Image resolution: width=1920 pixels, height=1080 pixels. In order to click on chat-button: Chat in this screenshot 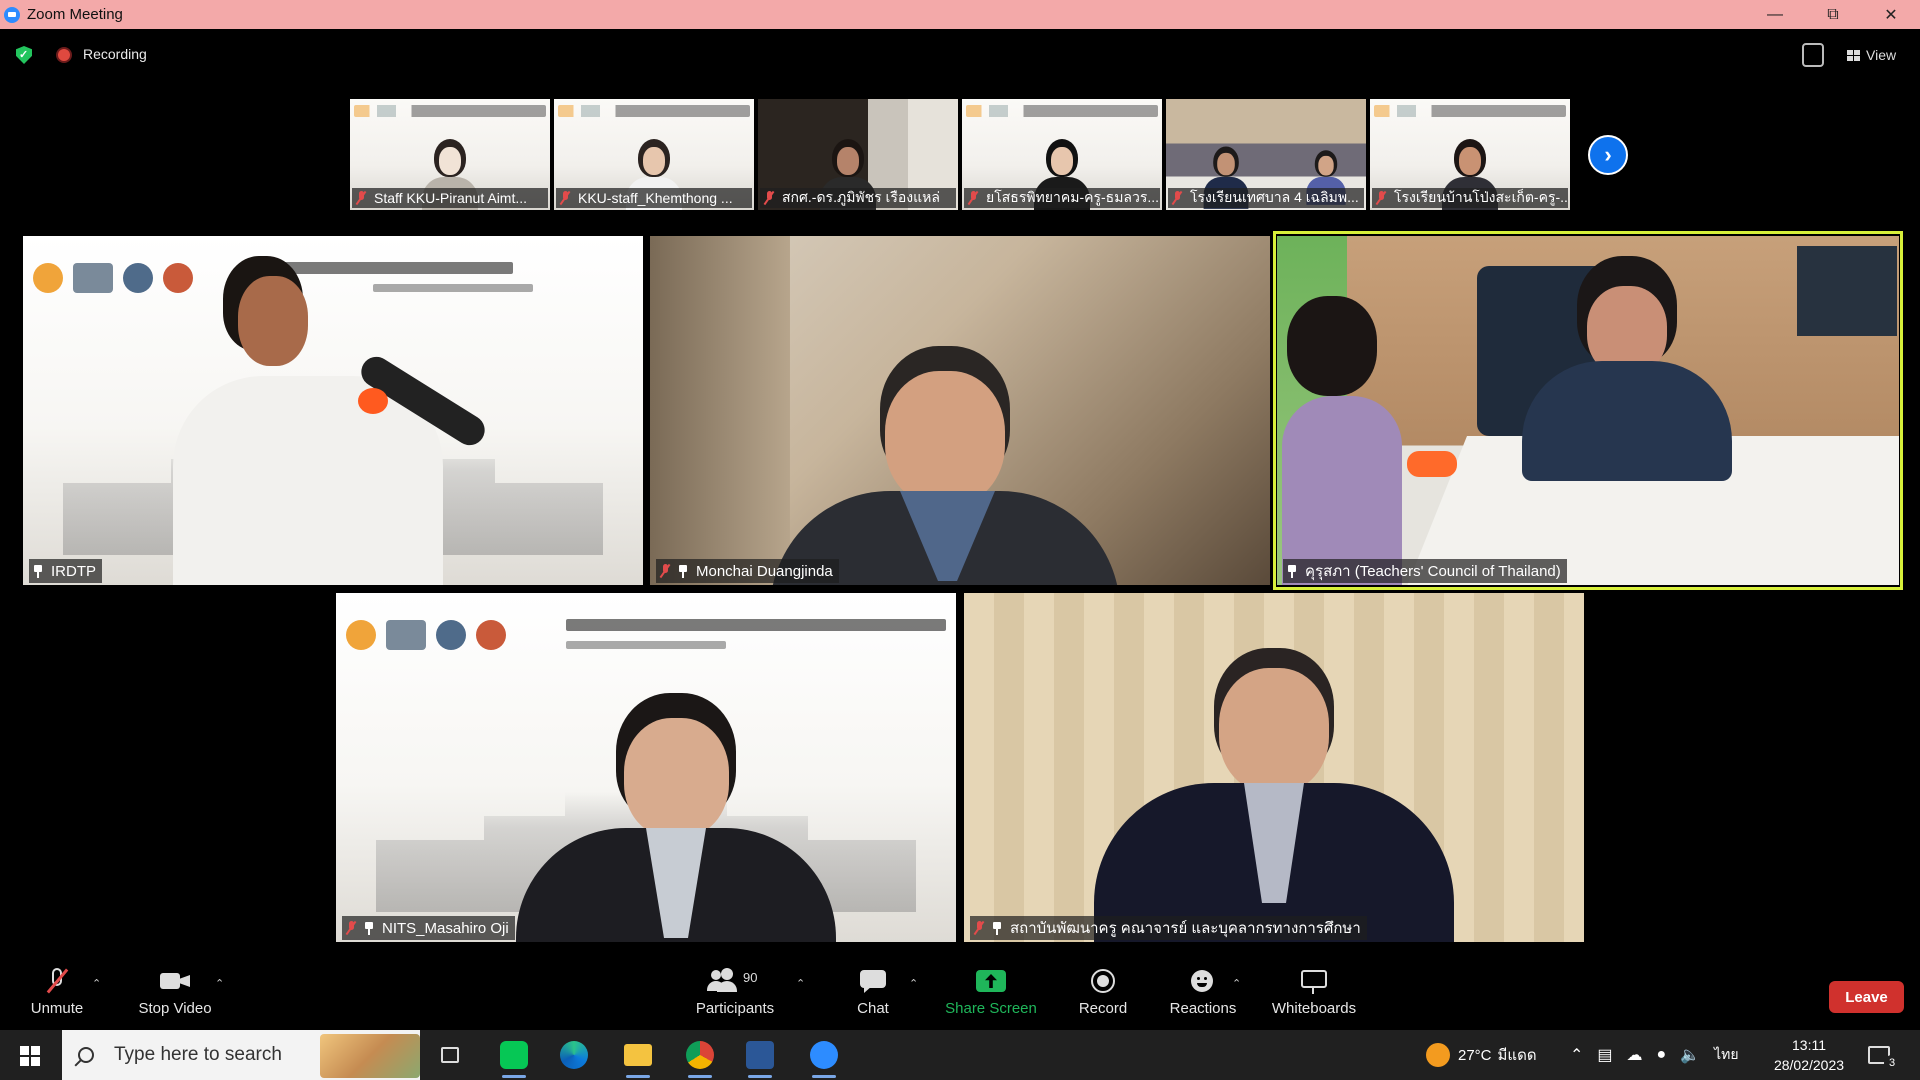, I will do `click(873, 992)`.